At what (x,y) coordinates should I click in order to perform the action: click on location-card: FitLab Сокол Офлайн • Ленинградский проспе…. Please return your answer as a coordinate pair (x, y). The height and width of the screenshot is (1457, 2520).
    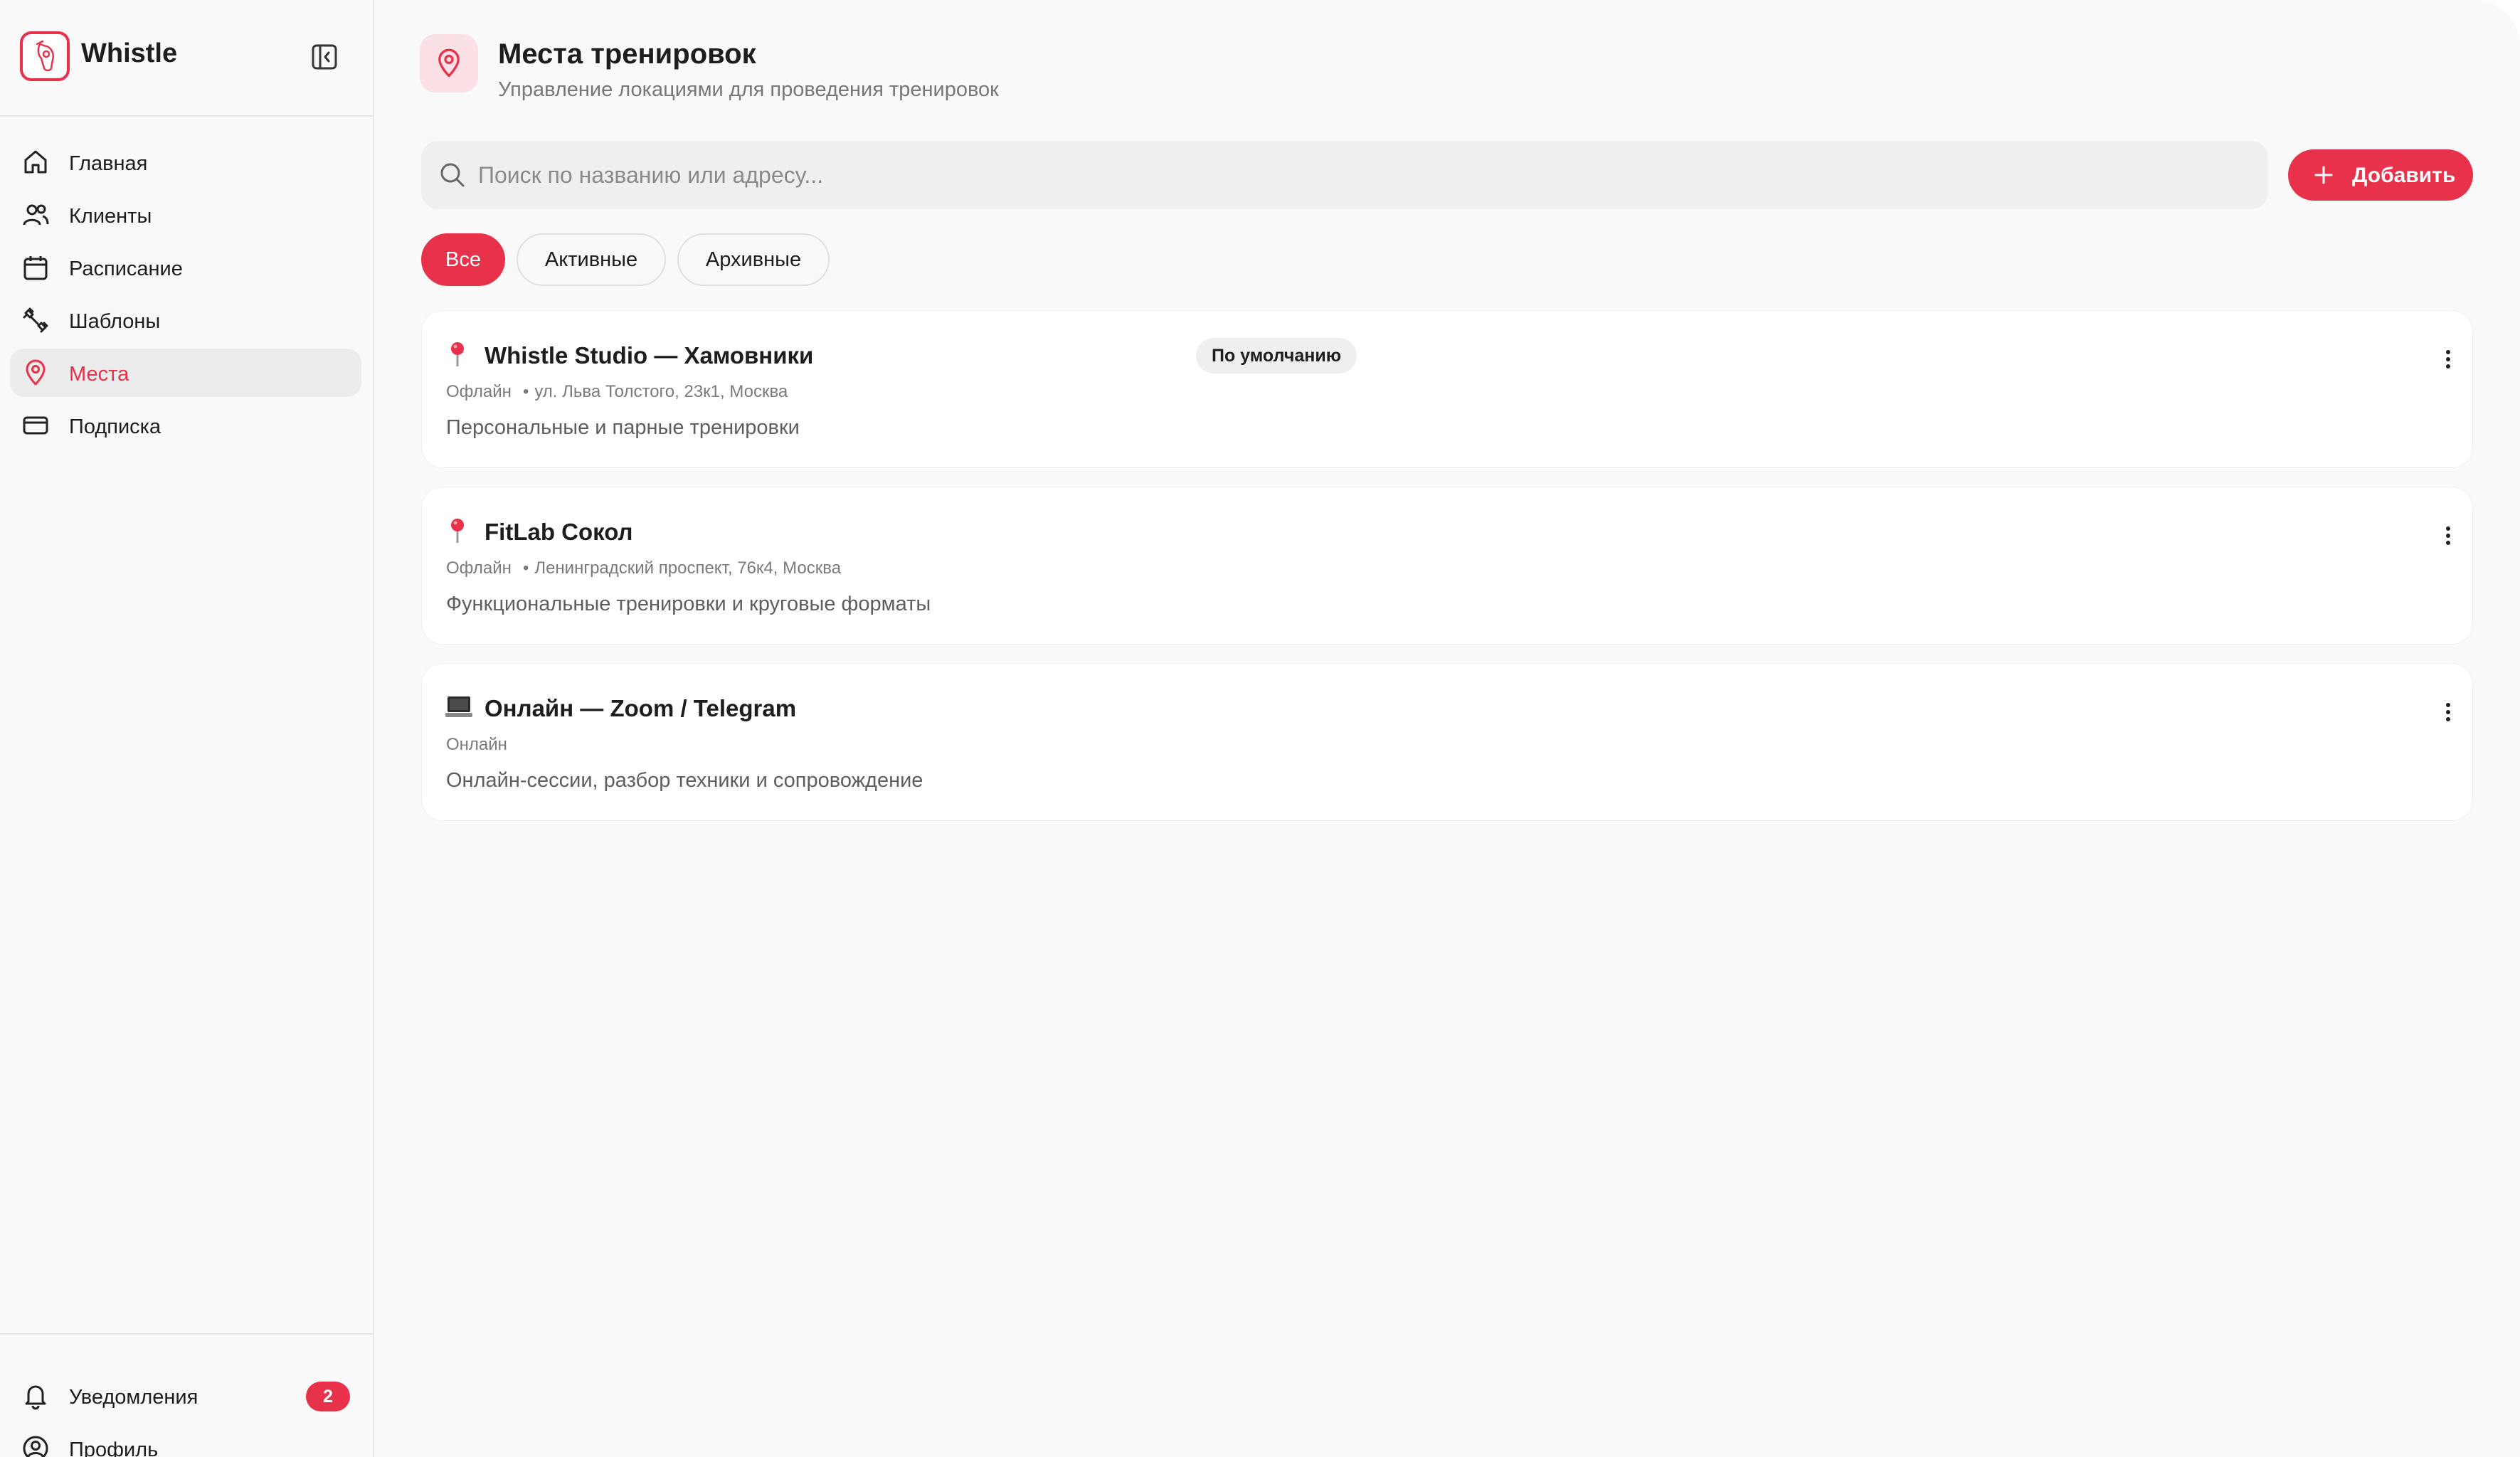
    Looking at the image, I should click on (1447, 566).